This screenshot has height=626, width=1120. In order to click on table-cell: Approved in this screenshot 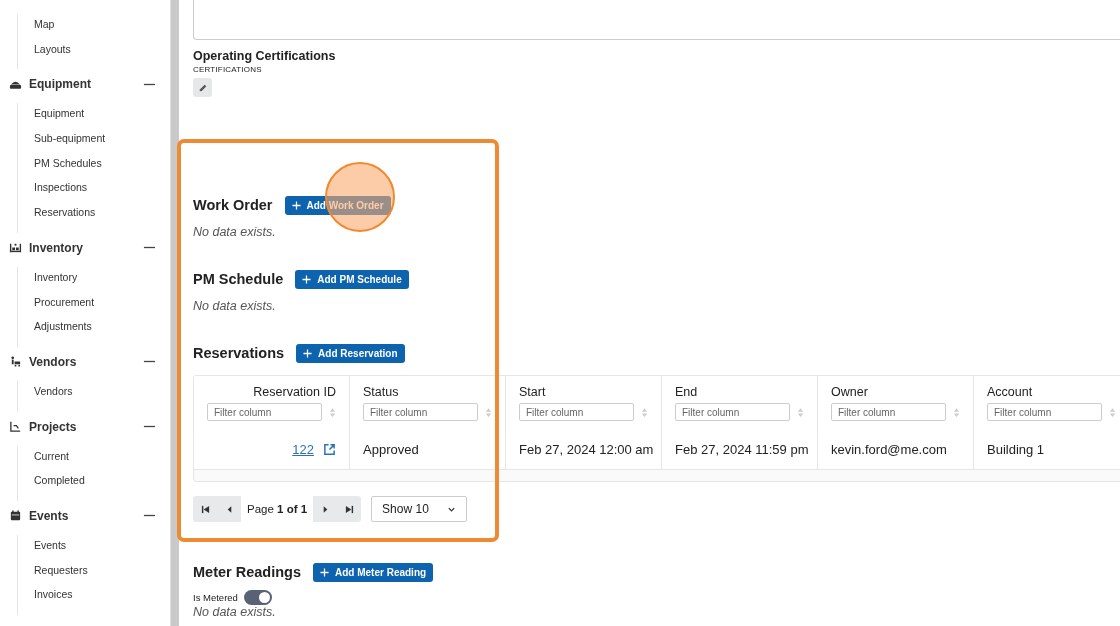, I will do `click(391, 449)`.